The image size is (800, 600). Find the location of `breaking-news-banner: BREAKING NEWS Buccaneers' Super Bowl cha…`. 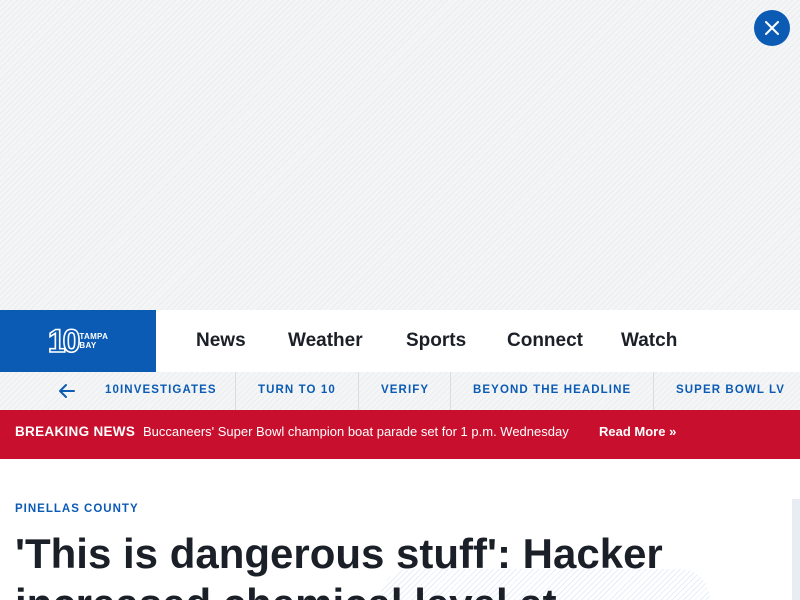

breaking-news-banner: BREAKING NEWS Buccaneers' Super Bowl cha… is located at coordinates (400, 434).